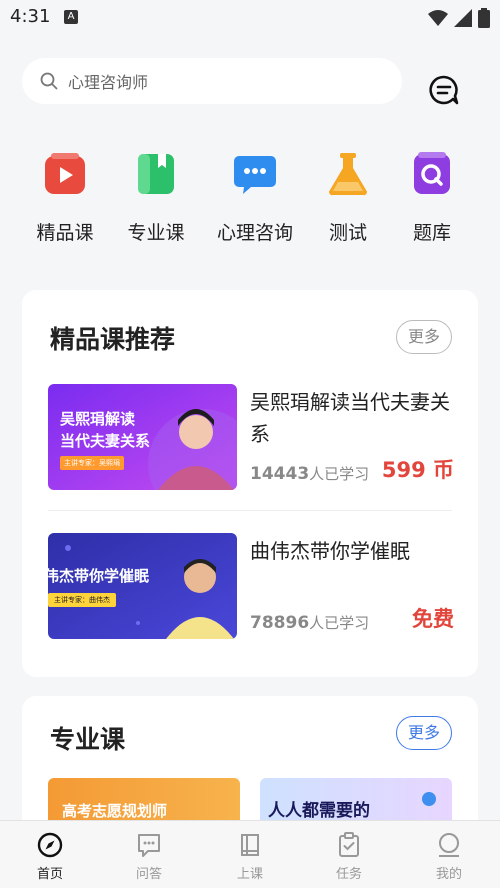 Image resolution: width=500 pixels, height=888 pixels. I want to click on qa-bubble-icon, so click(149, 845).